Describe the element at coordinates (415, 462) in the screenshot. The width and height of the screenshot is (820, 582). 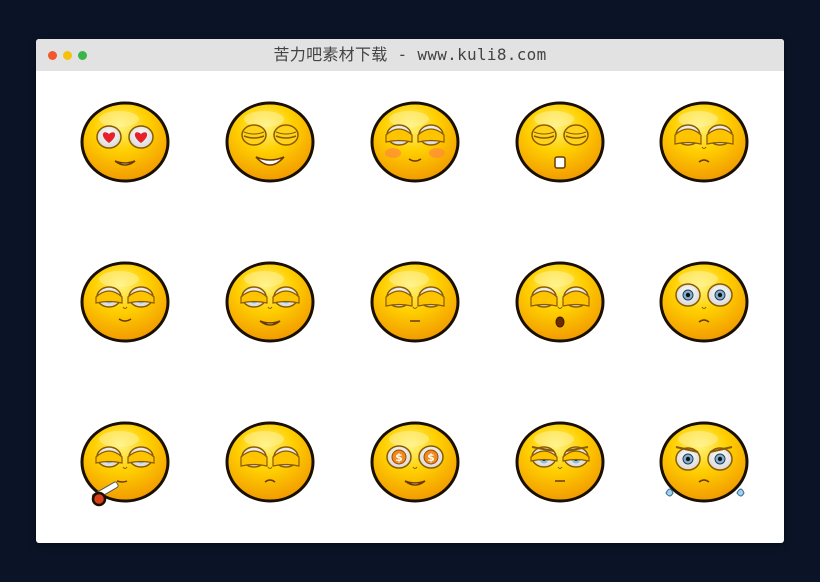
I see `money-eyes-emoji-icon: $ $` at that location.